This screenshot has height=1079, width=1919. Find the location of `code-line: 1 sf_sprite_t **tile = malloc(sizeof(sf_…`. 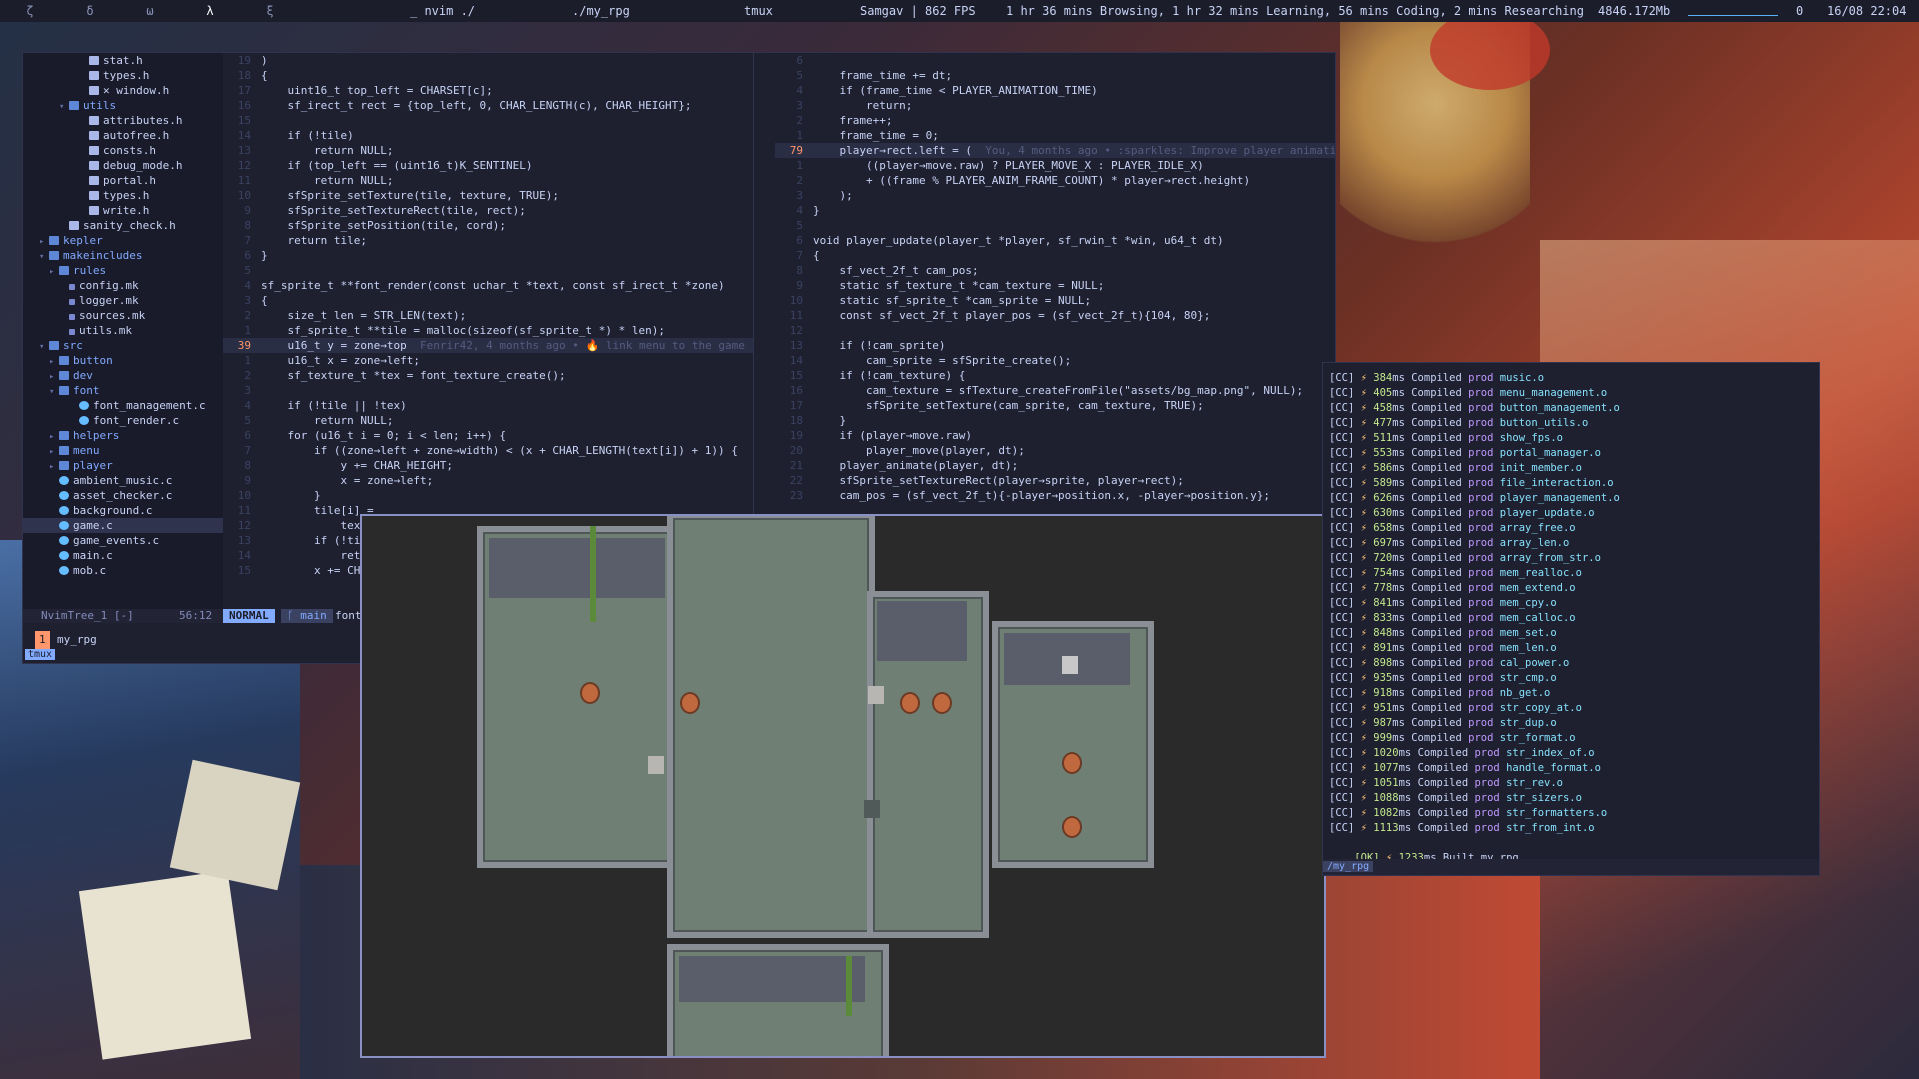

code-line: 1 sf_sprite_t **tile = malloc(sizeof(sf_… is located at coordinates (488, 330).